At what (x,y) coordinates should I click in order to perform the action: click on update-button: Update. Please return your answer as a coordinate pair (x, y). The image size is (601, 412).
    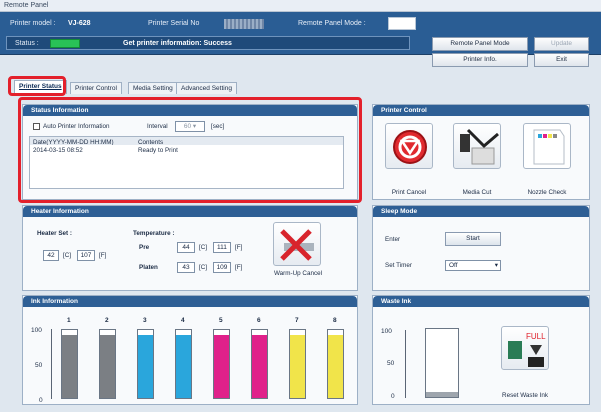
    Looking at the image, I should click on (561, 44).